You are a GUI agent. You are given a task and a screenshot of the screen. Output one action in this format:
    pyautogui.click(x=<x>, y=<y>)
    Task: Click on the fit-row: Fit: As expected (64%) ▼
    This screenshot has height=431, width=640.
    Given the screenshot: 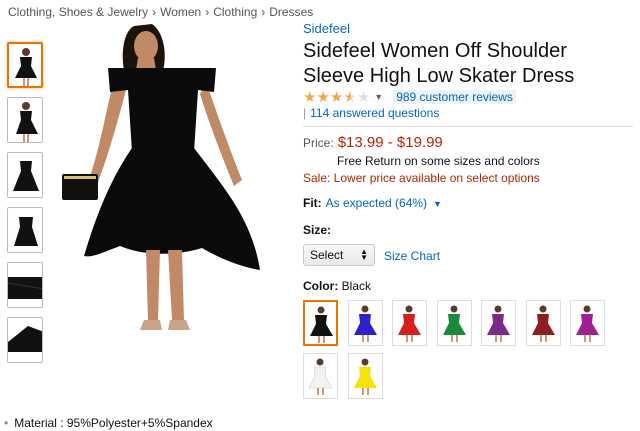 What is the action you would take?
    pyautogui.click(x=372, y=203)
    